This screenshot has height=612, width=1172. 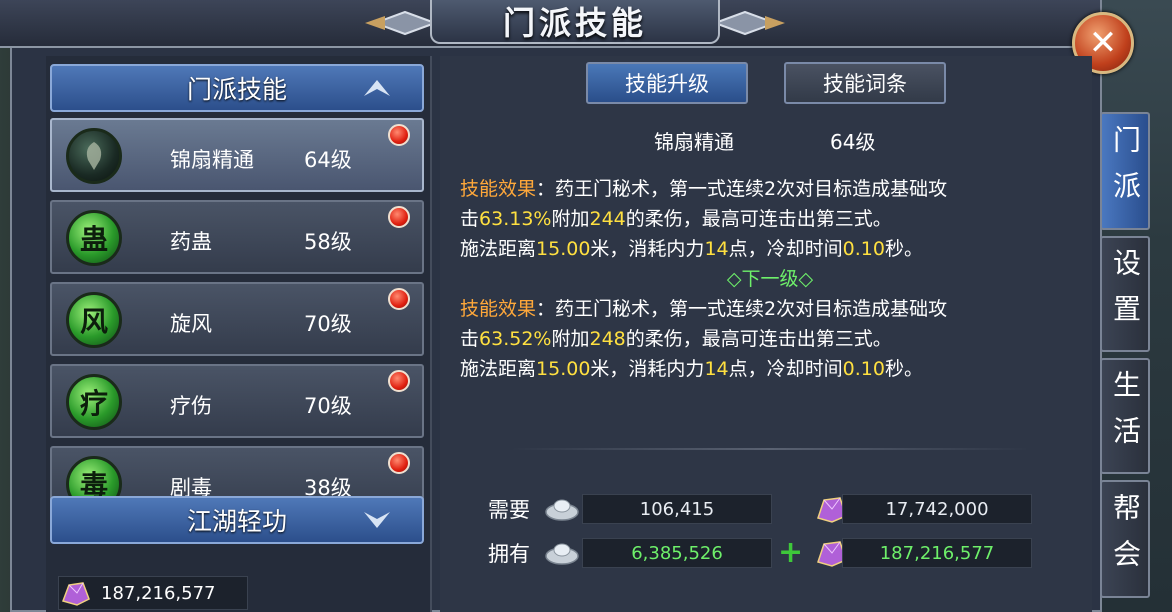 I want to click on title-plate: 门派技能, so click(x=575, y=22).